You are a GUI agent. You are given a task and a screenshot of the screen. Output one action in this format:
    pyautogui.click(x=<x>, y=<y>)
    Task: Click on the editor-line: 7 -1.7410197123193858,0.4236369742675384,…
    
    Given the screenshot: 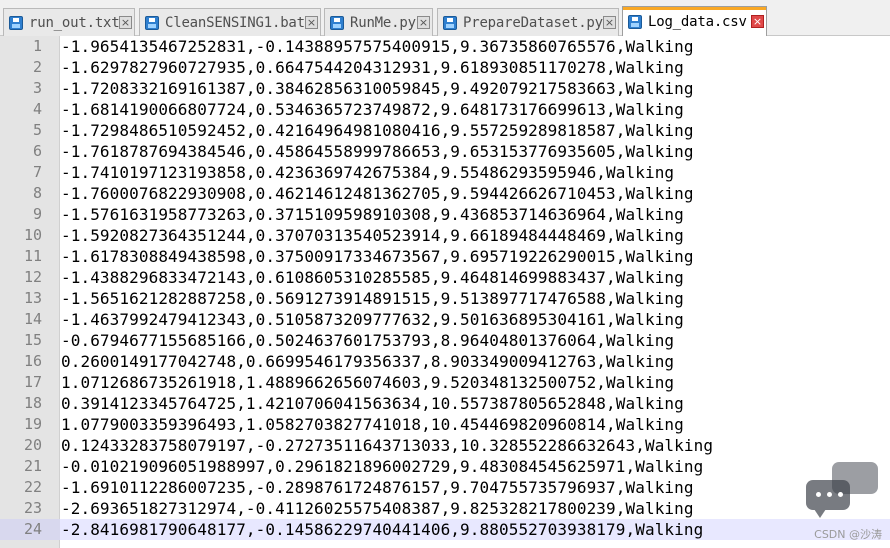 What is the action you would take?
    pyautogui.click(x=445, y=172)
    